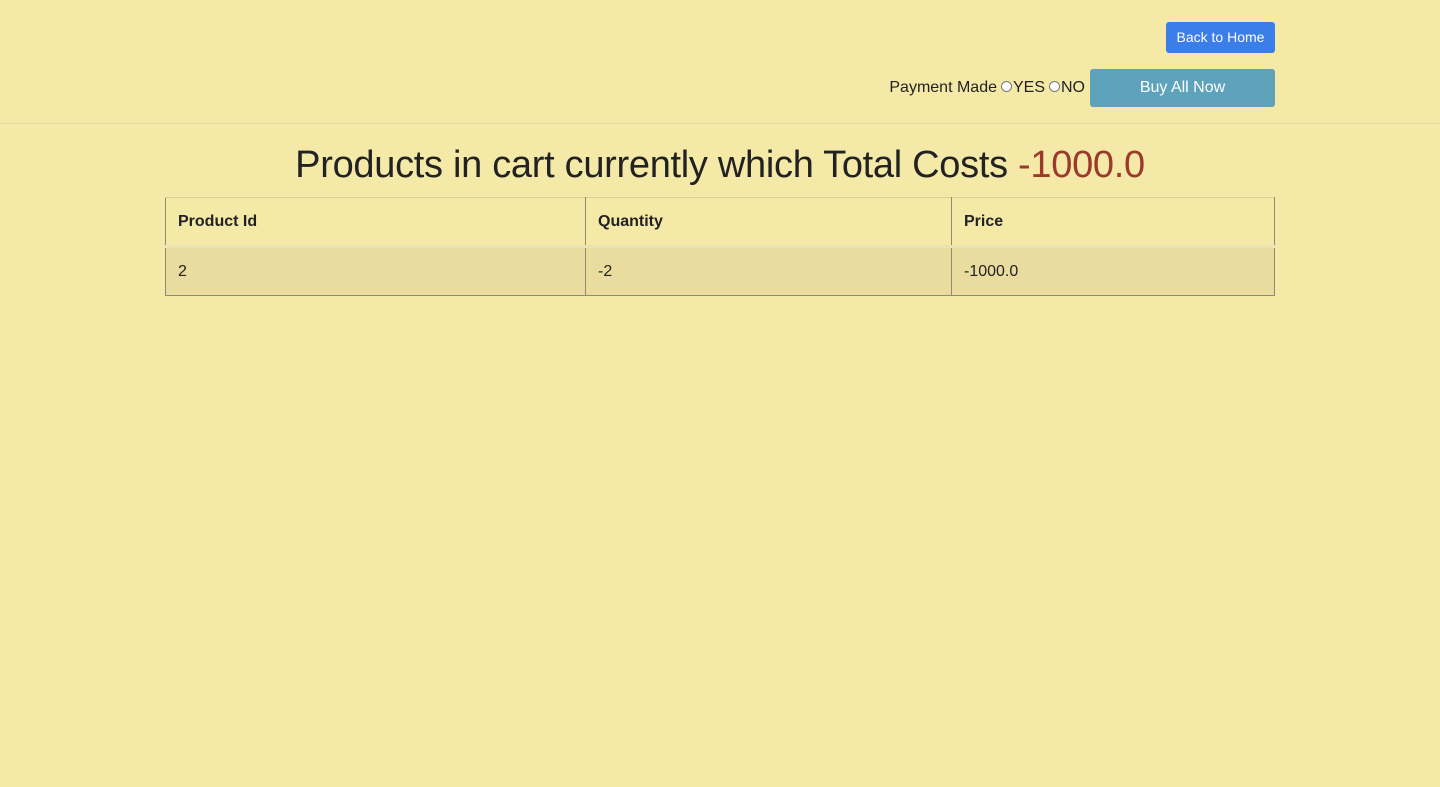 This screenshot has width=1440, height=787. Describe the element at coordinates (1182, 88) in the screenshot. I see `buy-all-now-button: Buy All Now` at that location.